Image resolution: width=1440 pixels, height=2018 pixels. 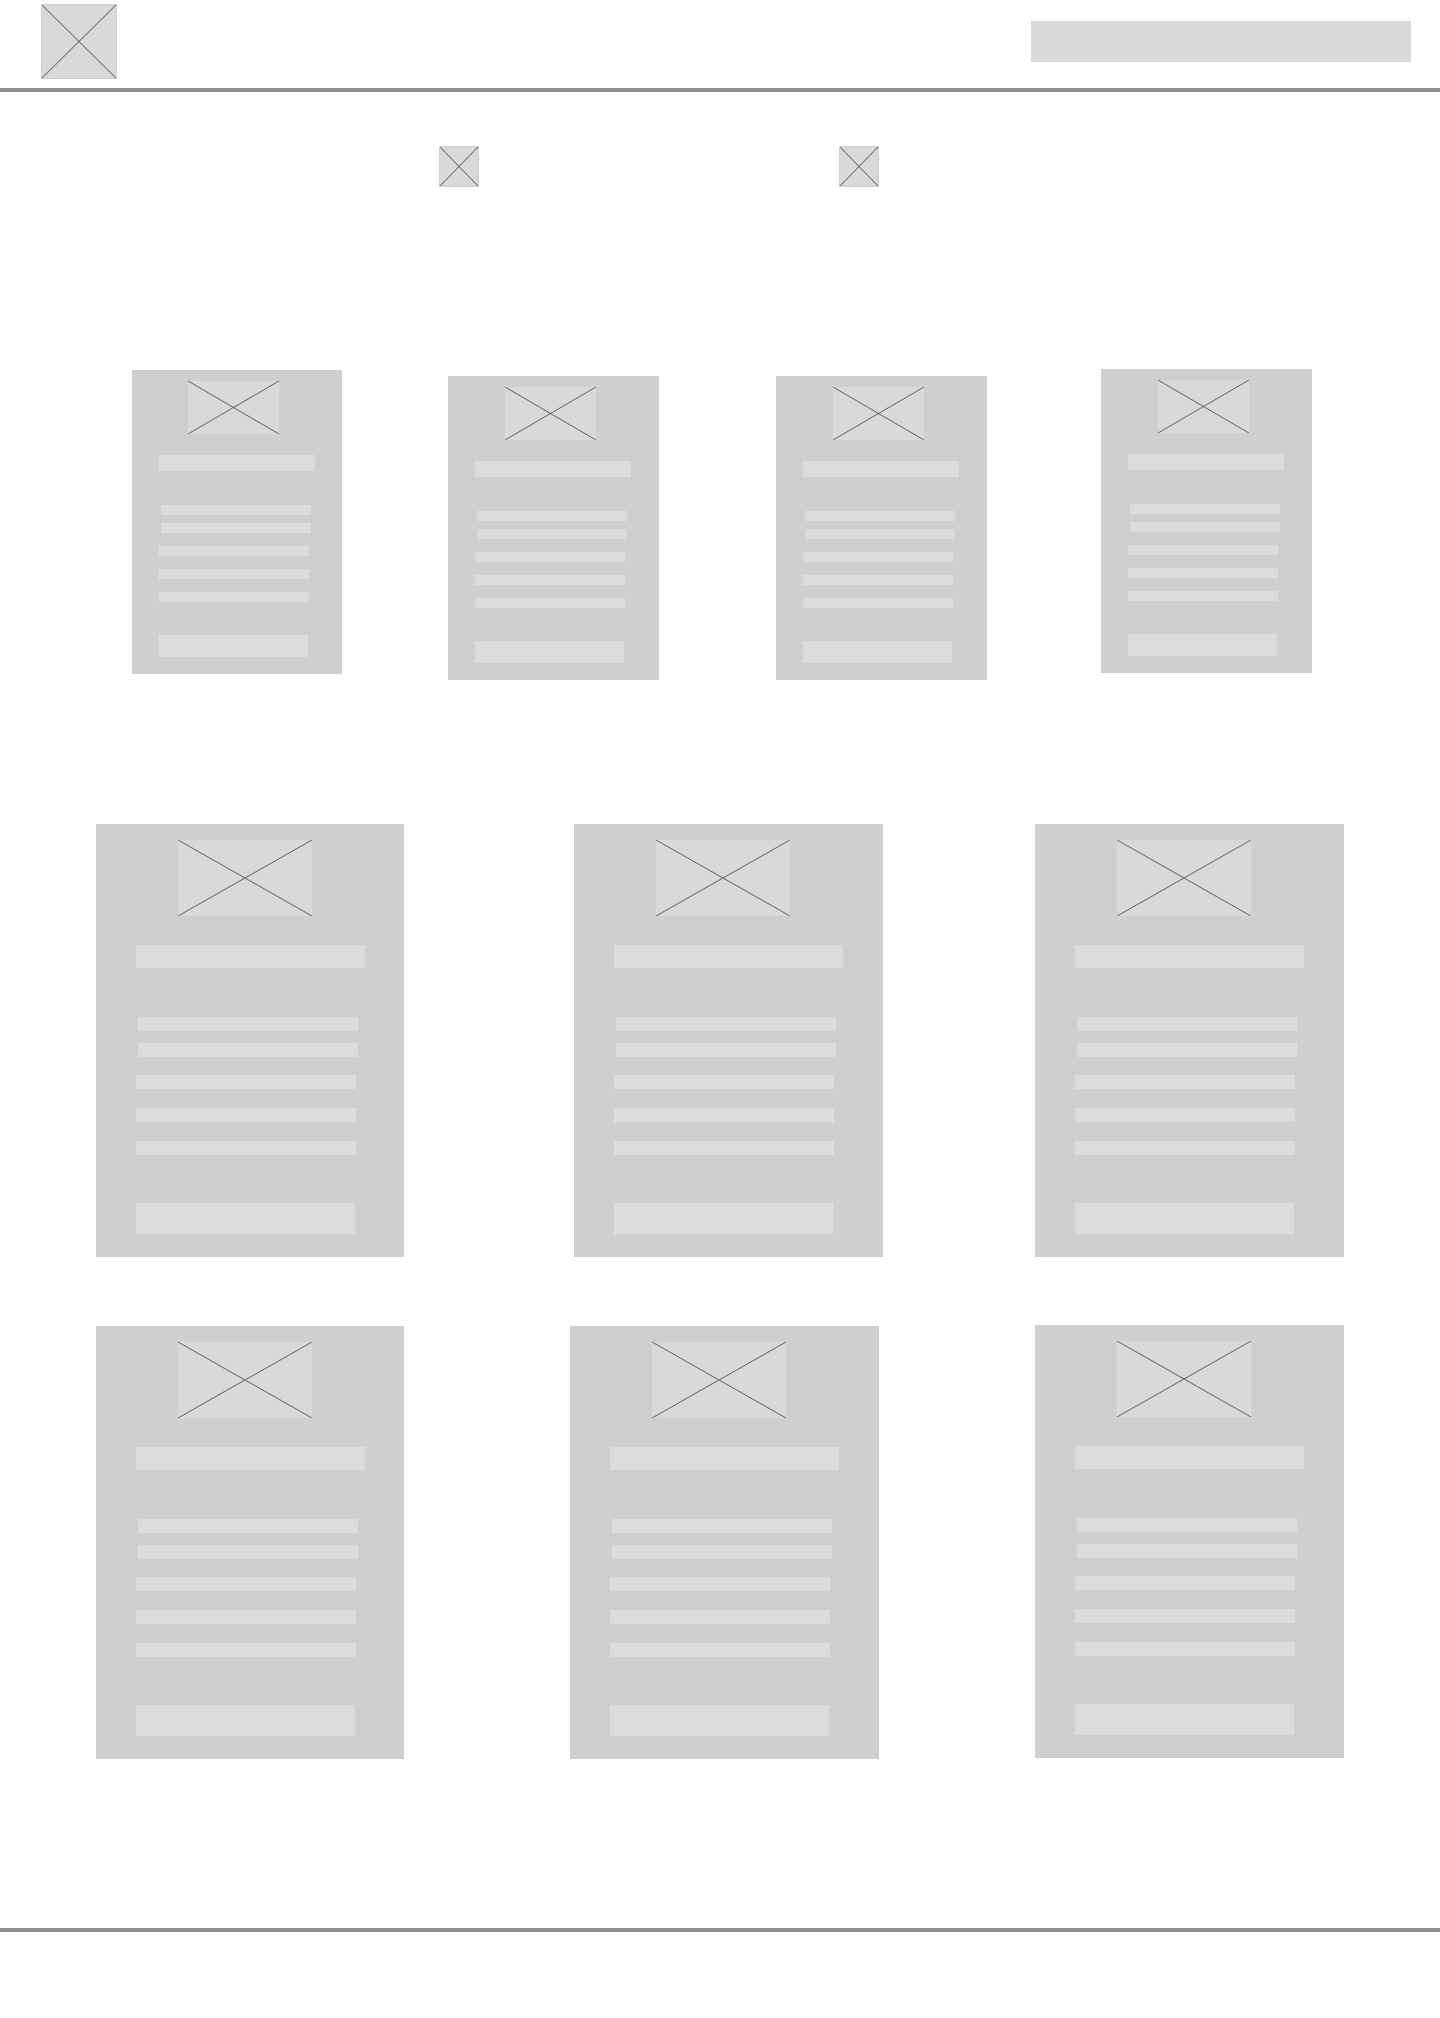 I want to click on search-input, so click(x=1221, y=41).